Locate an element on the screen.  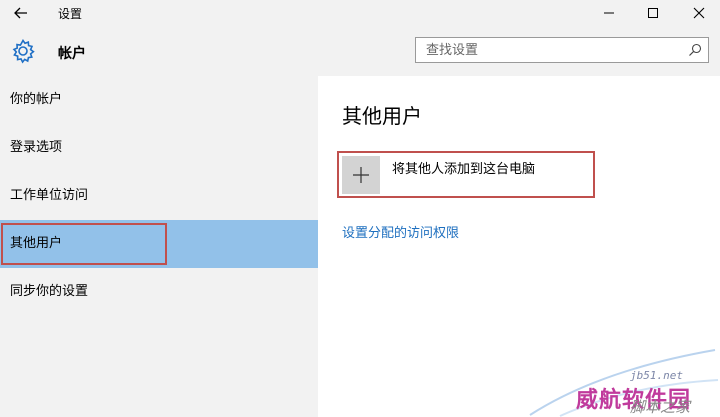
sidebar-item-your-account: 你的帐户 is located at coordinates (159, 100).